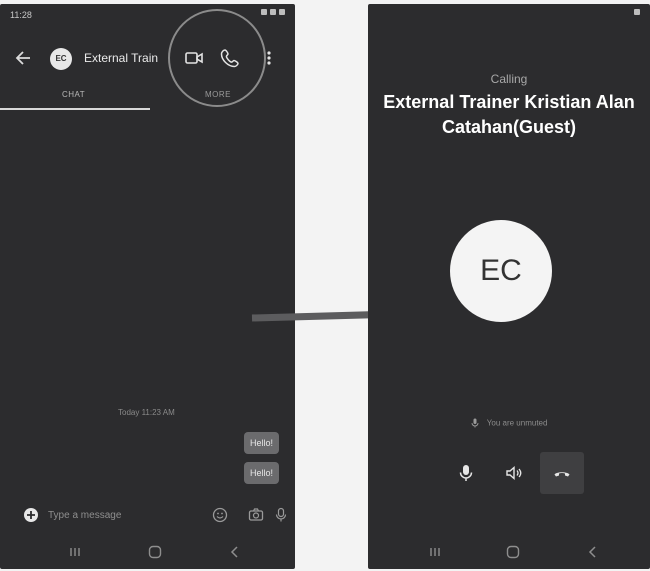 This screenshot has width=650, height=571. Describe the element at coordinates (24, 58) in the screenshot. I see `back-arrow-icon` at that location.